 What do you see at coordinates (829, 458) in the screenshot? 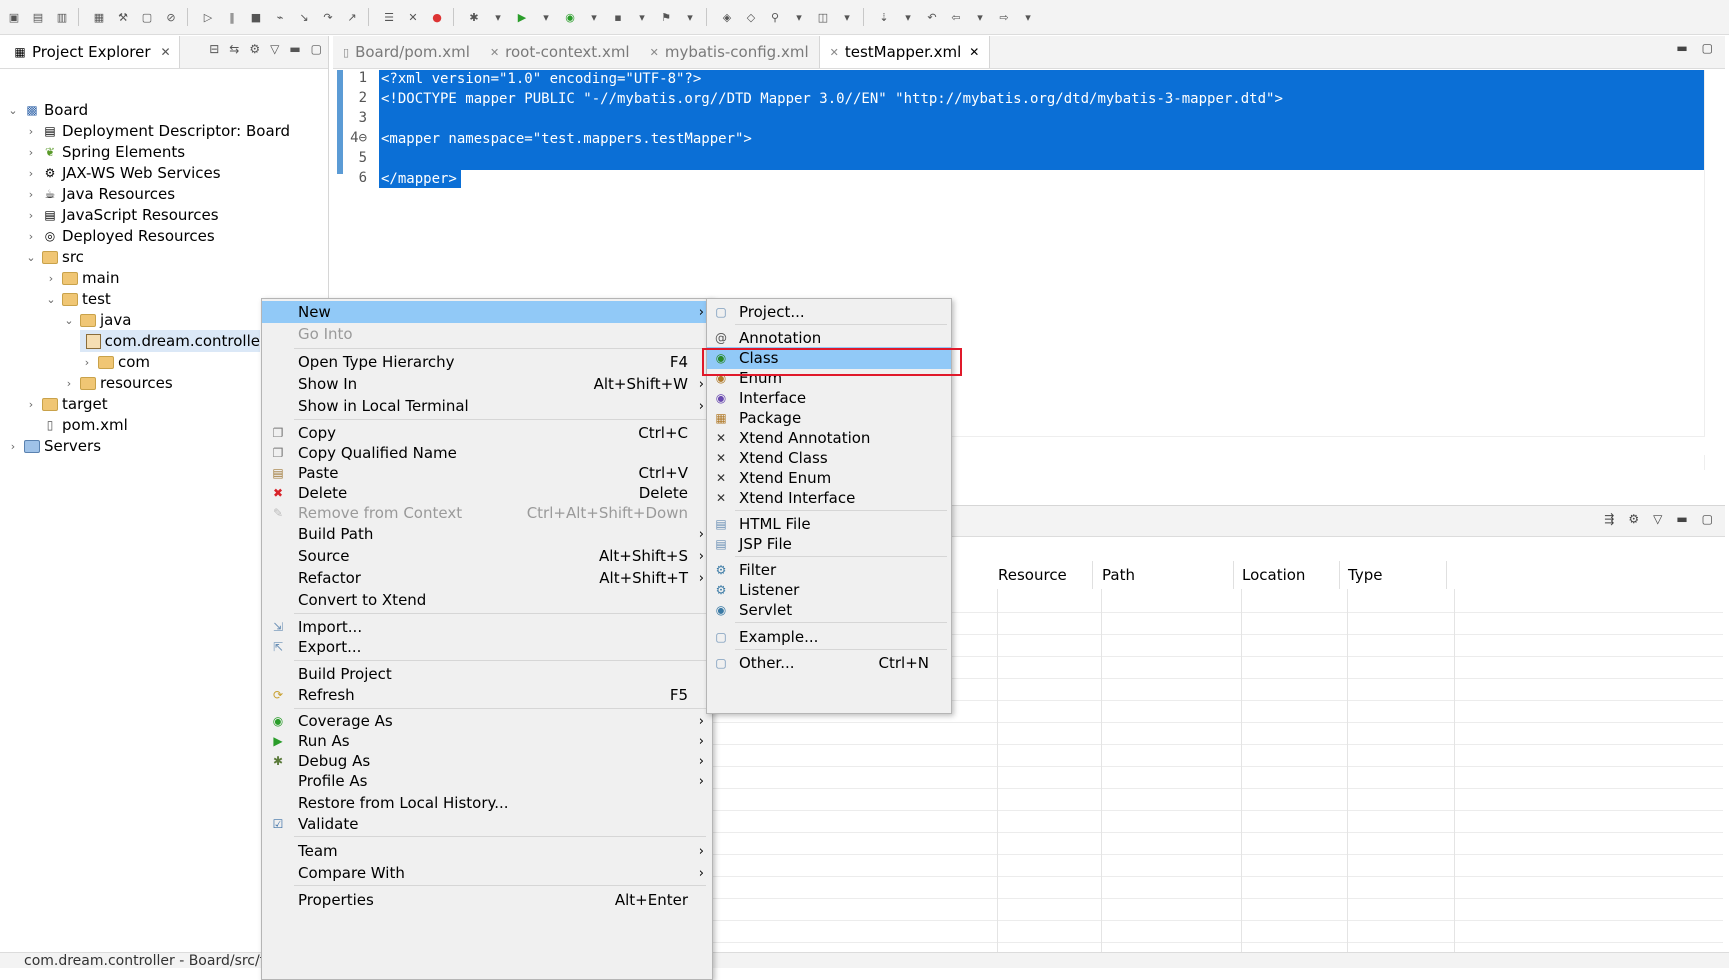
I see `submenu-item-xtend-class: ✕ Xtend Class` at bounding box center [829, 458].